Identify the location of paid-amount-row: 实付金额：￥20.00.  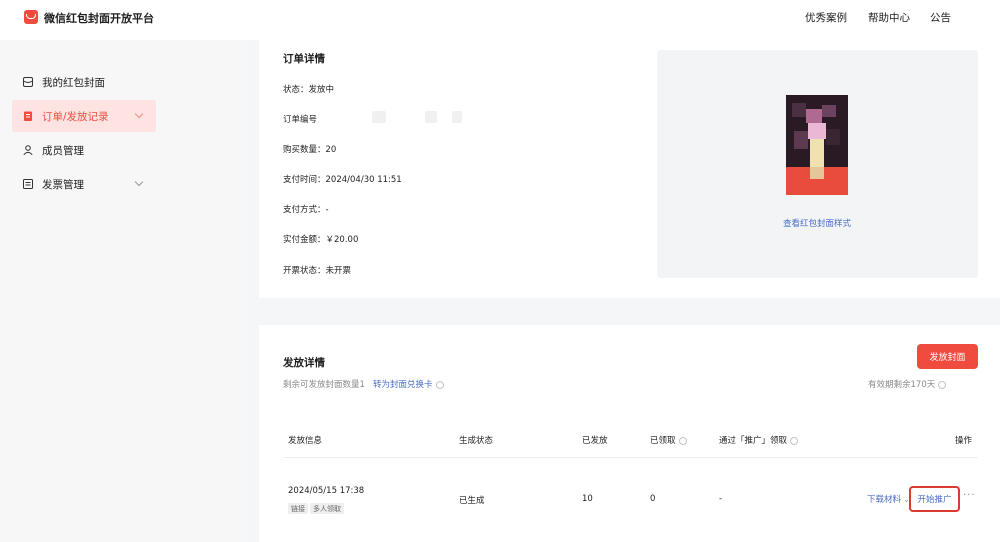
(320, 239).